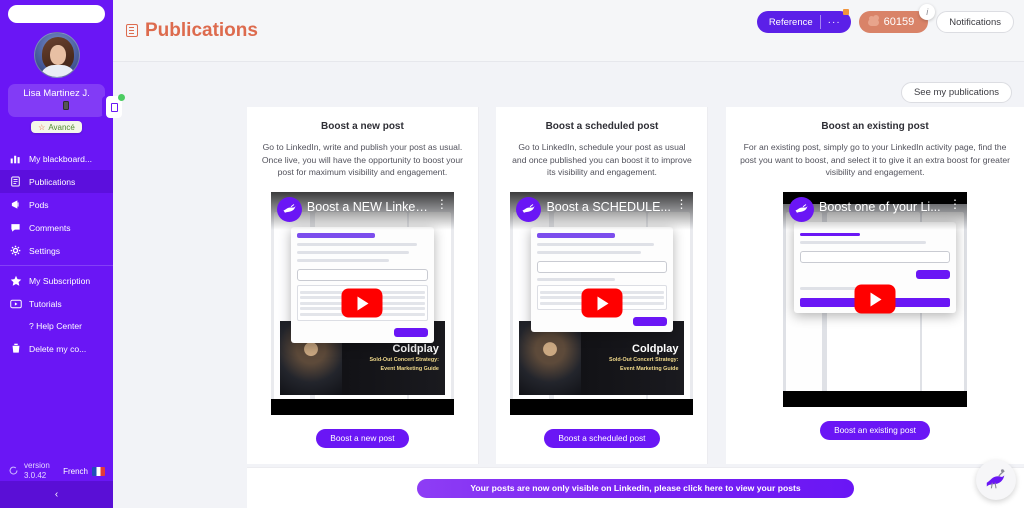 The height and width of the screenshot is (508, 1024). Describe the element at coordinates (875, 126) in the screenshot. I see `card-title: Boost an existing post` at that location.